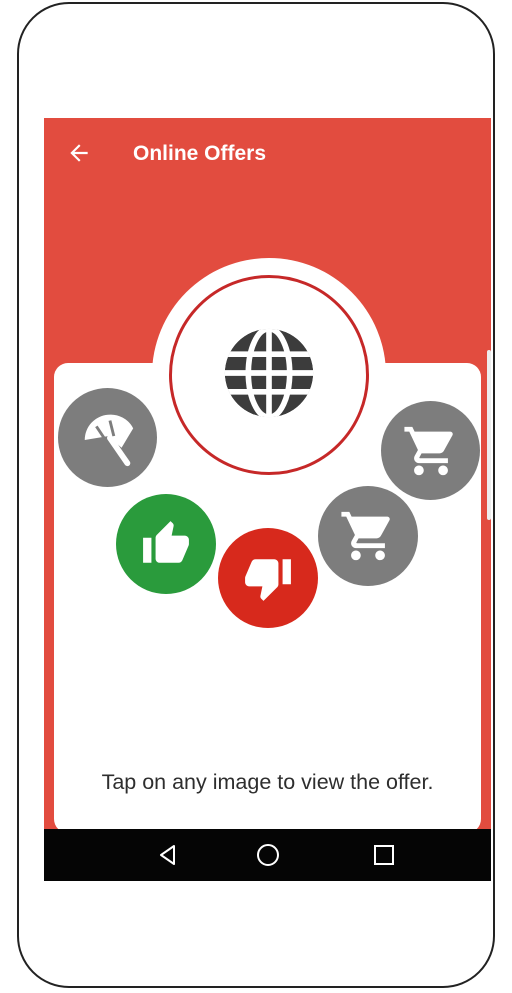  I want to click on online-offers-globe-button, so click(269, 375).